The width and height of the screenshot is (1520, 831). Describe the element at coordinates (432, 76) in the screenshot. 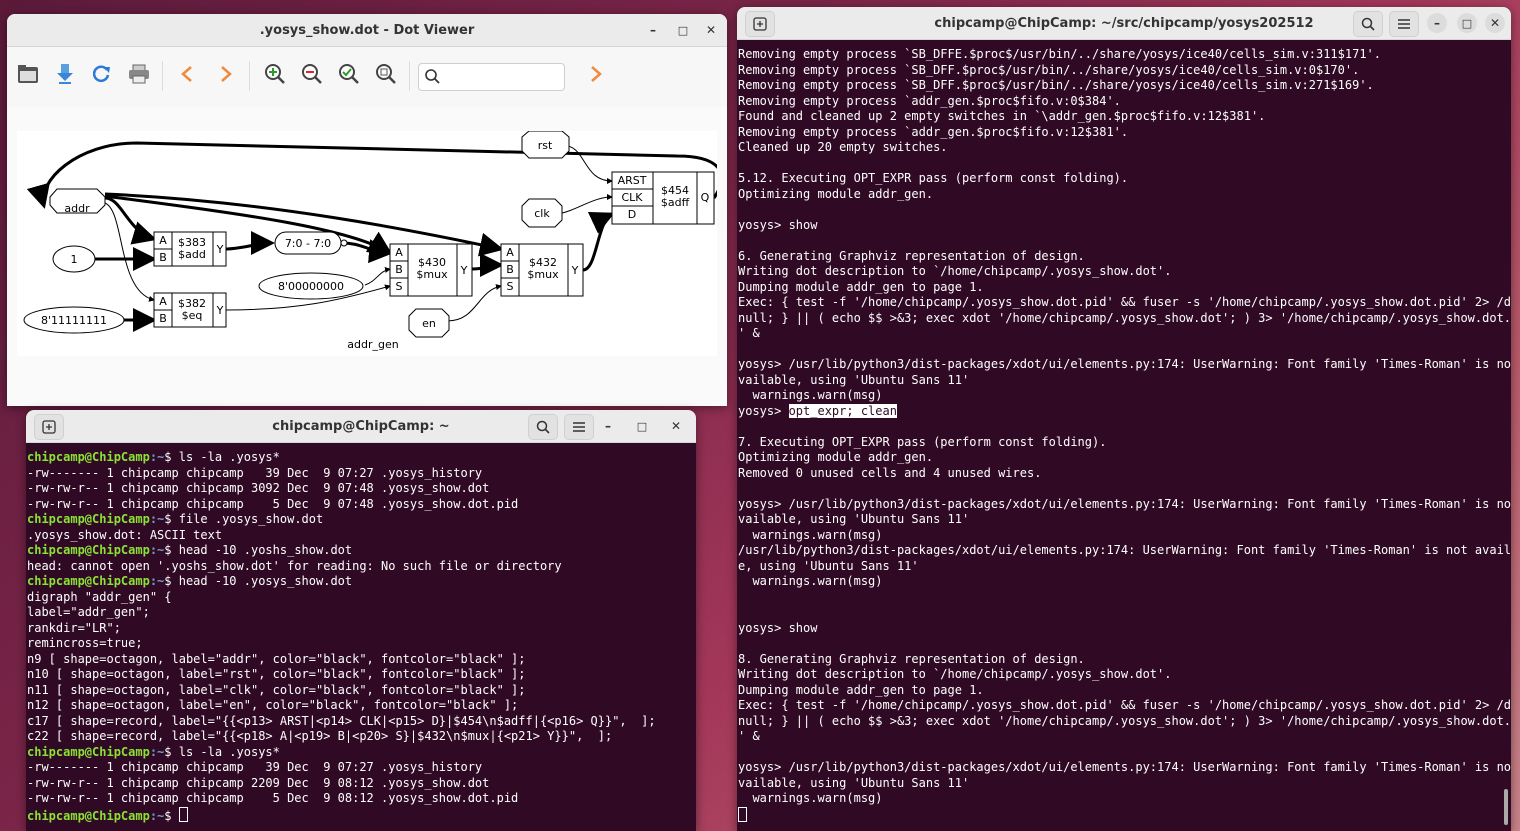

I see `find-icon` at that location.